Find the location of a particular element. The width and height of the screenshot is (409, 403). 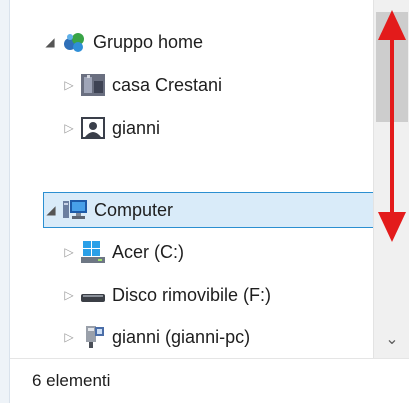

tree-item-label: casa Crestani is located at coordinates (167, 84).